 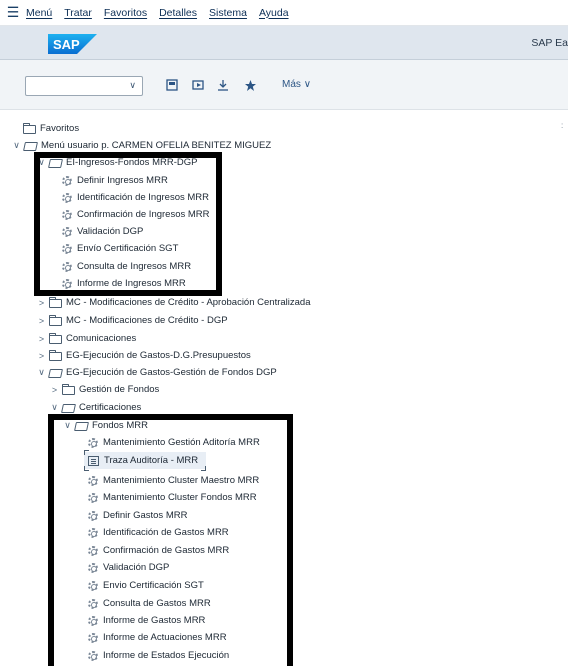 I want to click on tree-node-comunicaciones: > Comunicaciones, so click(x=86, y=338).